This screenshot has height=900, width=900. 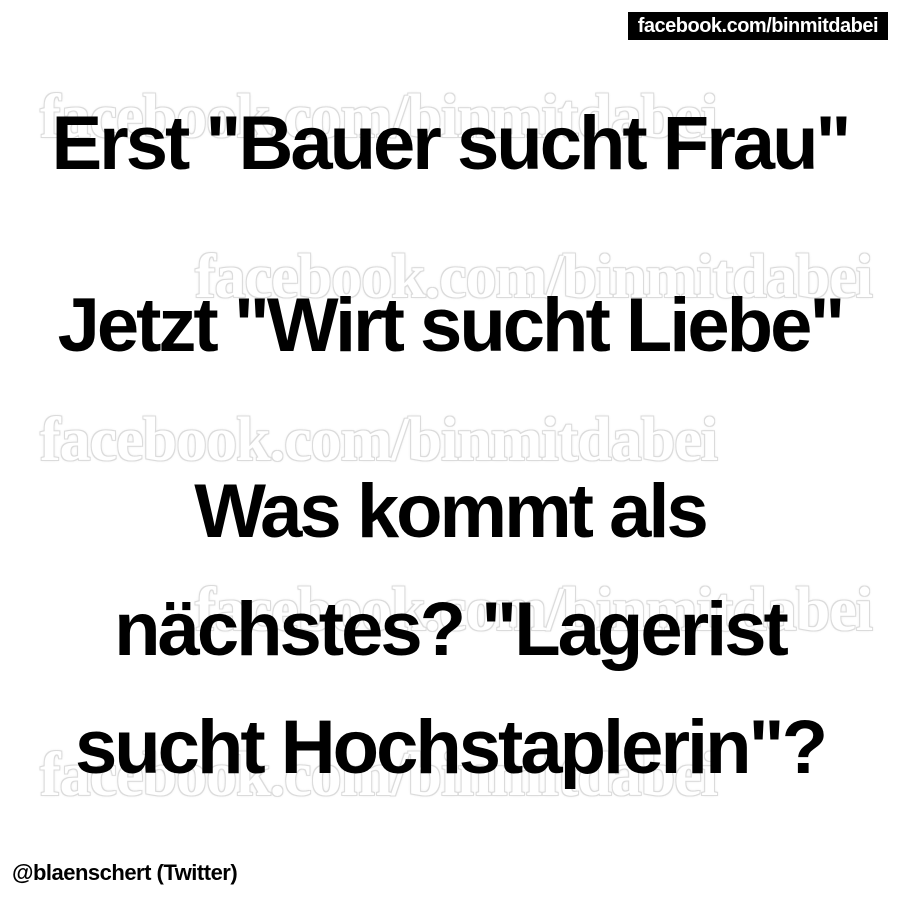 I want to click on text-line-2: Jetzt "Wirt sucht Liebe", so click(x=451, y=325).